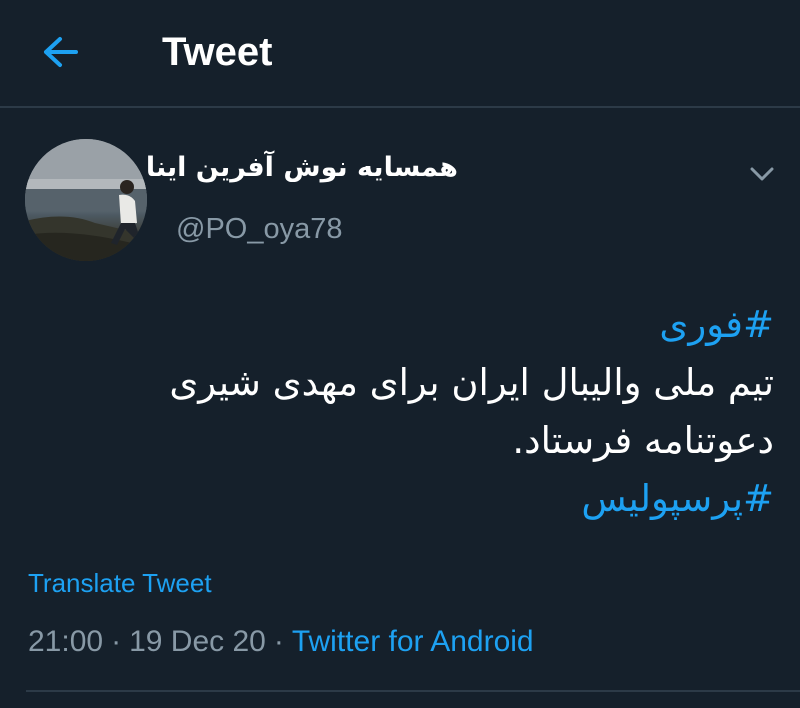  I want to click on translate-tweet-link: Translate Tweet, so click(120, 583).